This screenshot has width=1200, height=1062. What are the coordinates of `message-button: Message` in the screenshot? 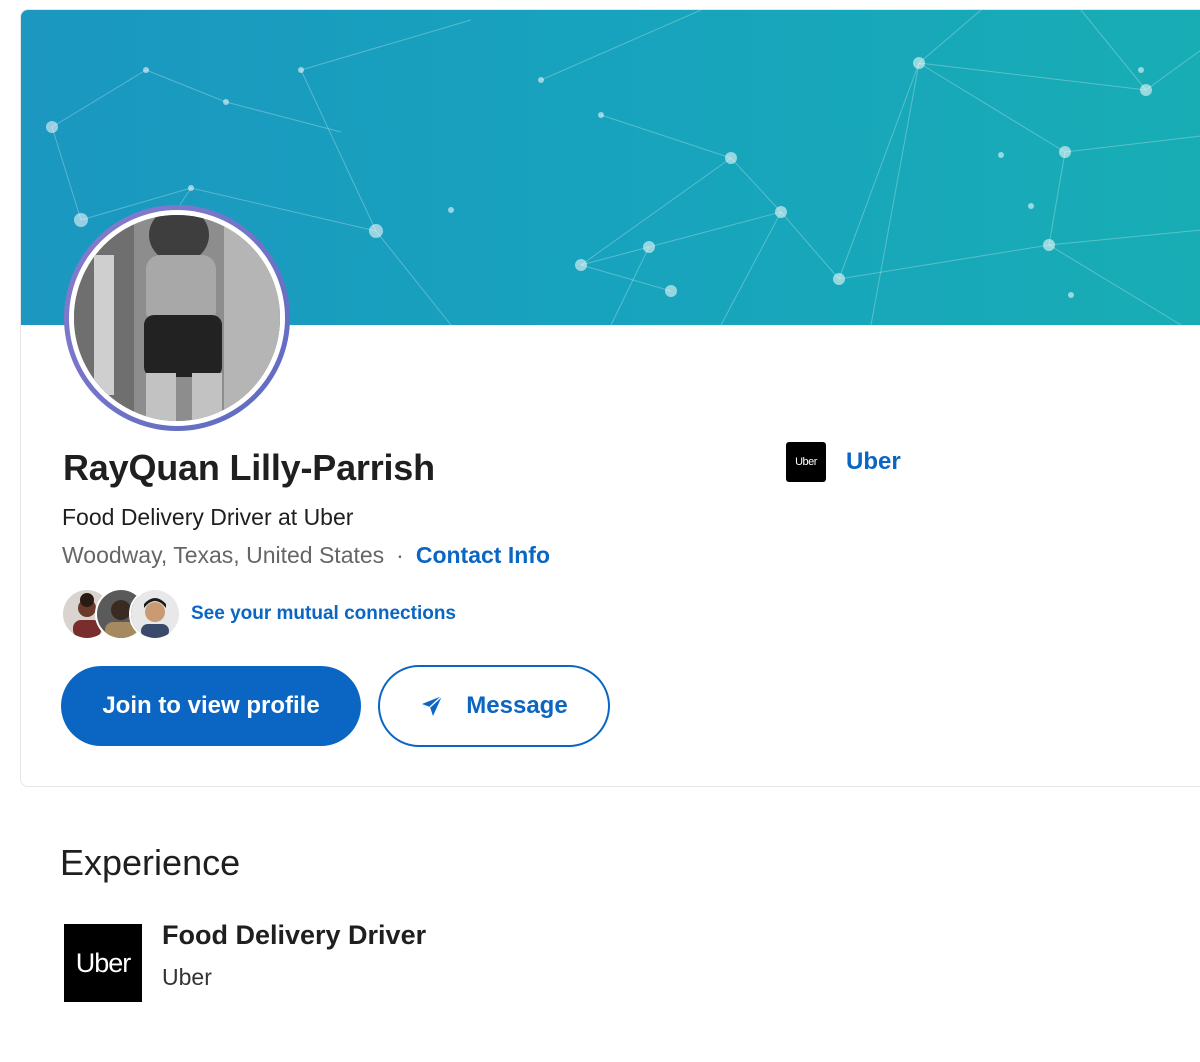 It's located at (494, 706).